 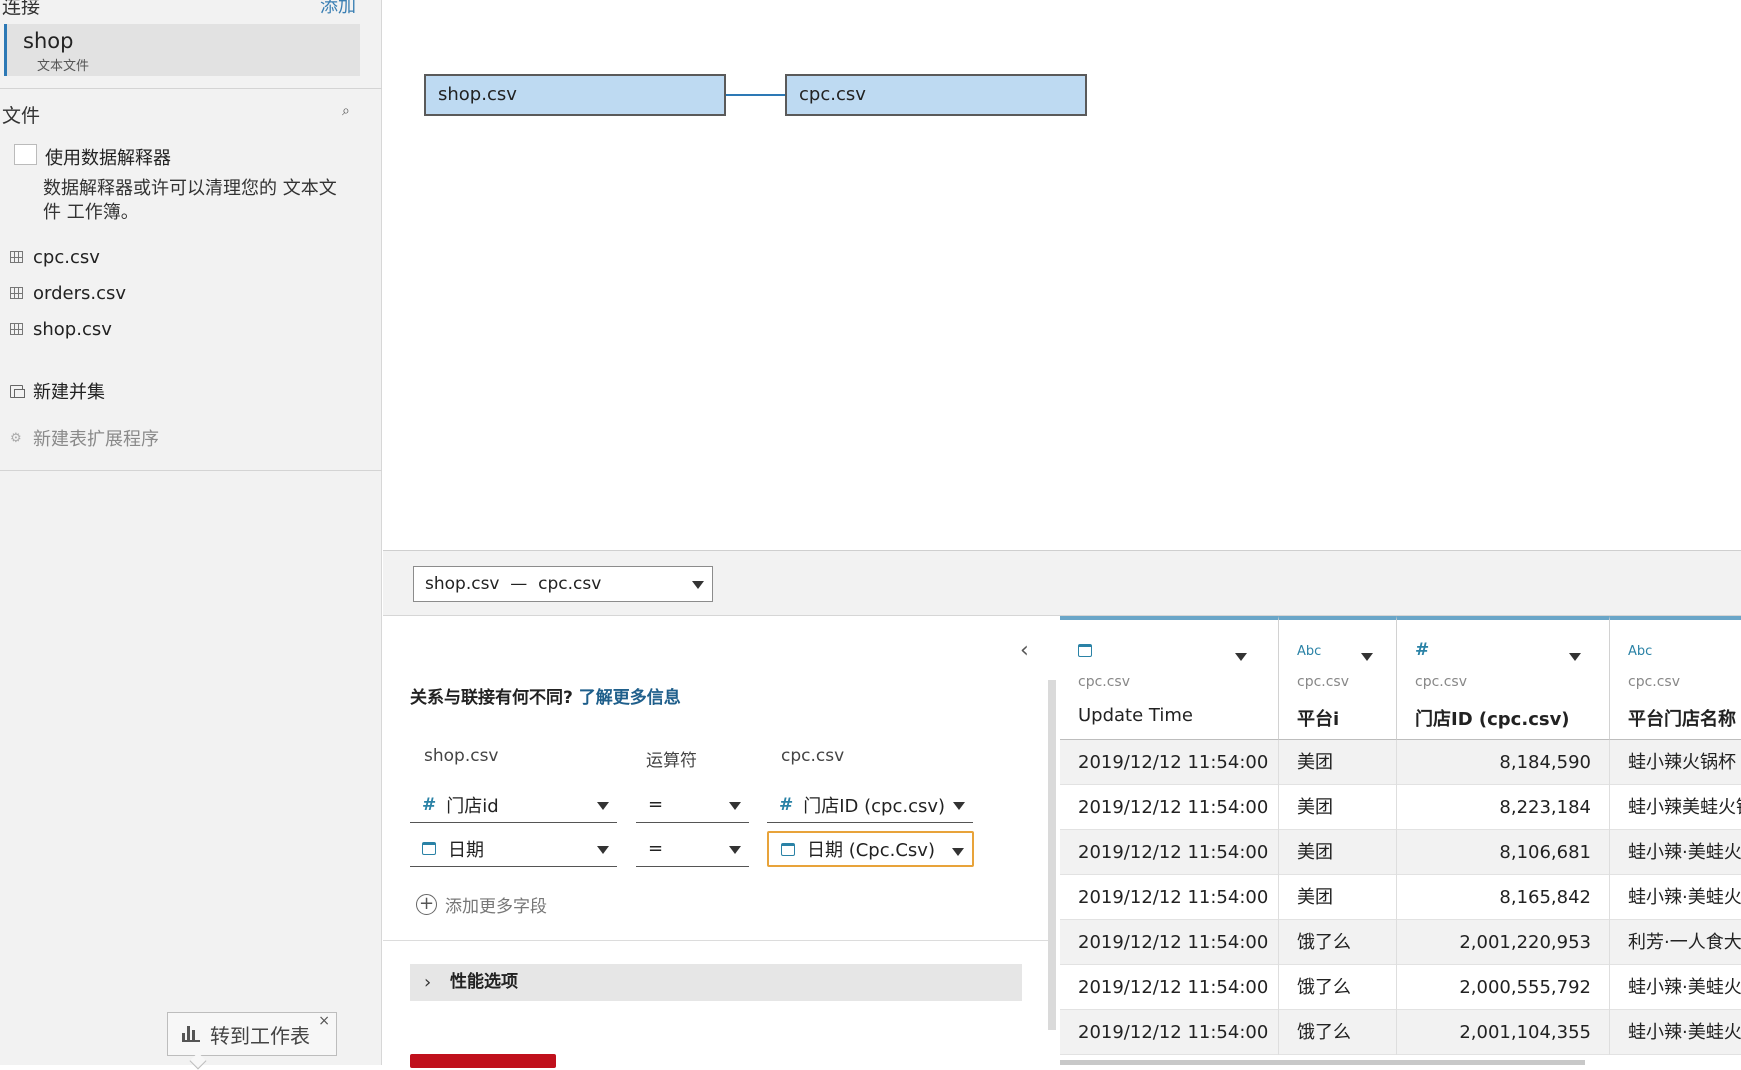 I want to click on relationship-selector: shop.csv — cpc.csv, so click(x=563, y=584).